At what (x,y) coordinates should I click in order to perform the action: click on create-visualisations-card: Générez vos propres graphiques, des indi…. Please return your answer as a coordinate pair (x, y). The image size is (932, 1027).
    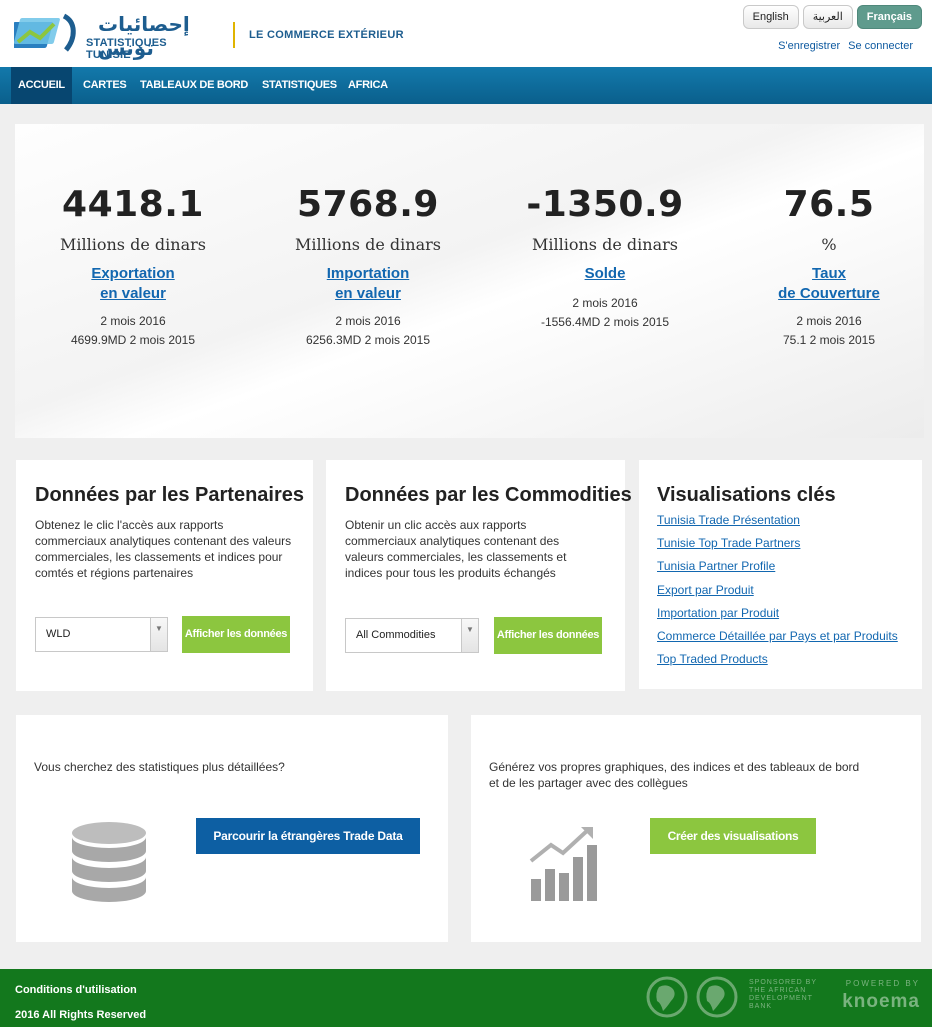
    Looking at the image, I should click on (696, 828).